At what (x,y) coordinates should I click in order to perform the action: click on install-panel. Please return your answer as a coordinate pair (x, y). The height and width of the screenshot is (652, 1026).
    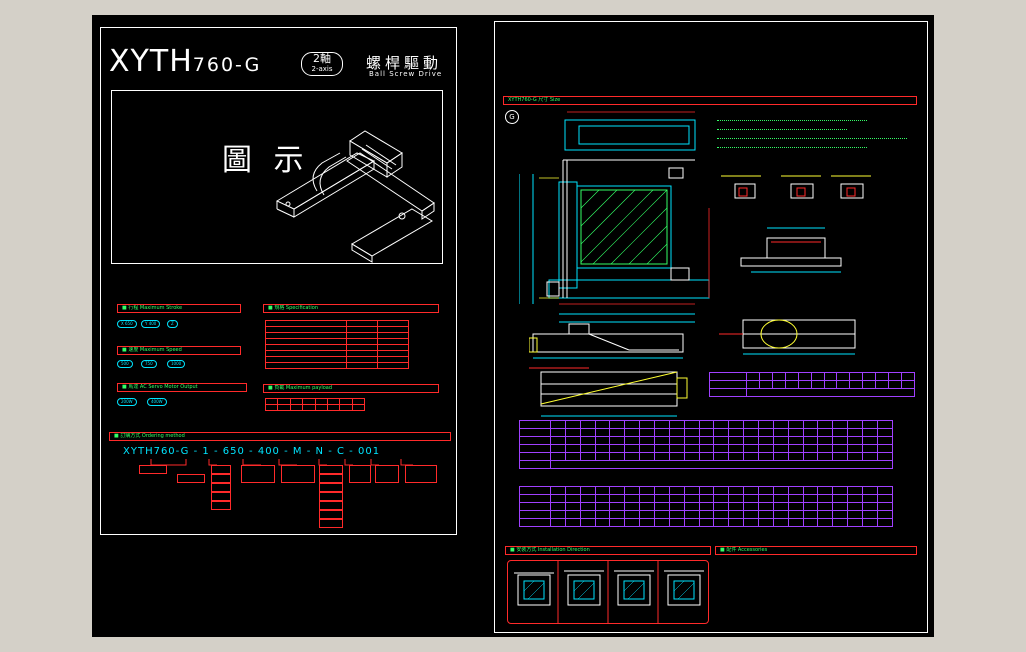
    Looking at the image, I should click on (608, 592).